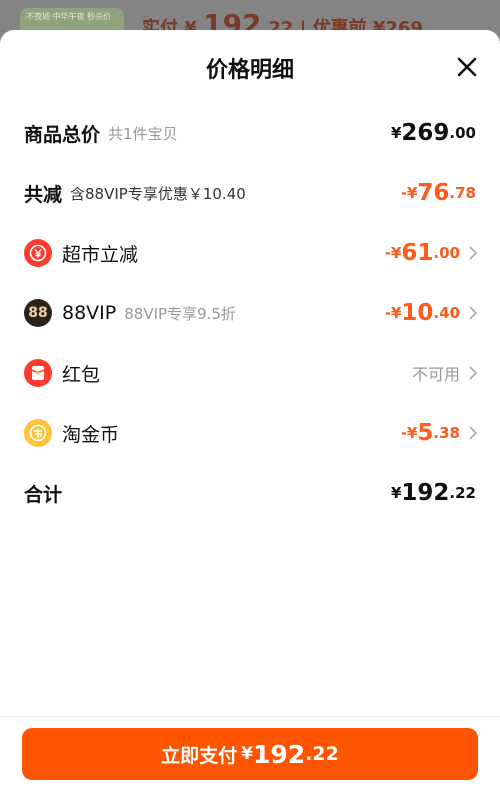  I want to click on total-price-value: ¥269.00, so click(433, 133).